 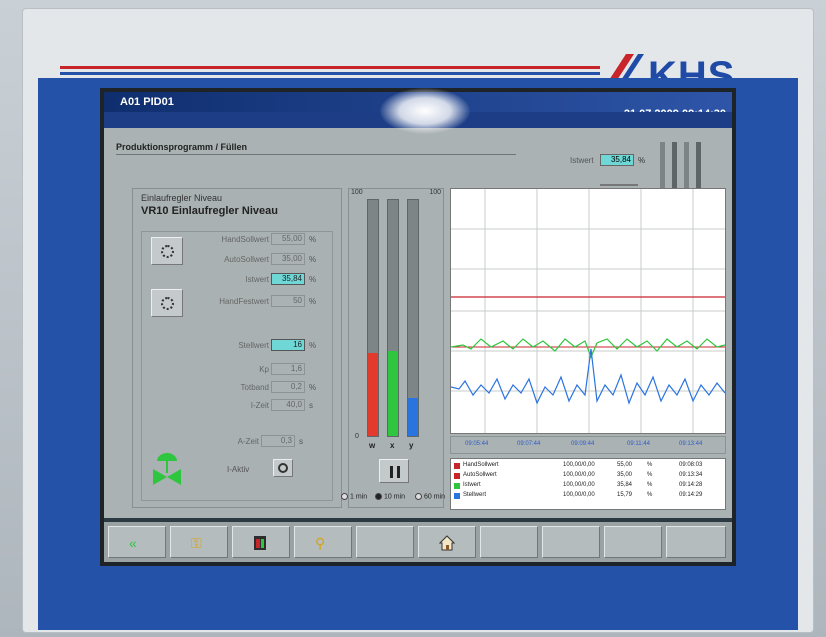 I want to click on izeit-input: 40,0, so click(x=288, y=405).